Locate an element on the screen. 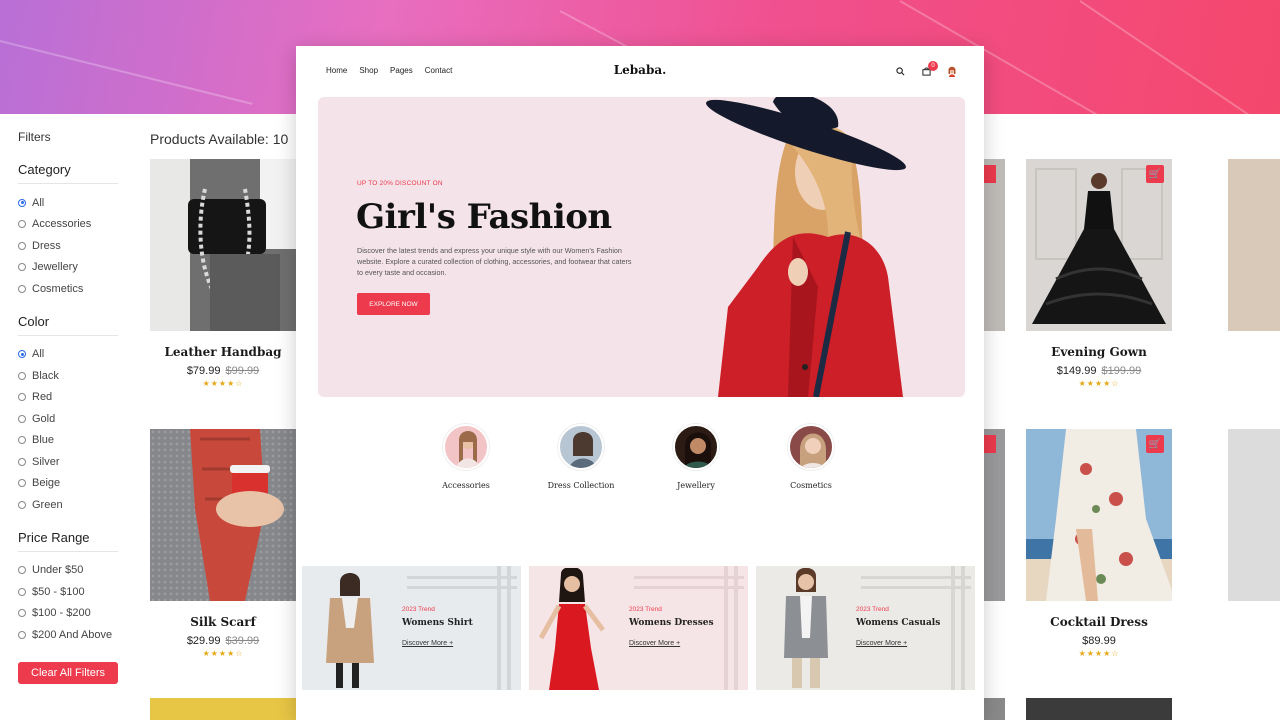 The height and width of the screenshot is (720, 1280). price-option-50-100: $50 - $100 is located at coordinates (68, 592).